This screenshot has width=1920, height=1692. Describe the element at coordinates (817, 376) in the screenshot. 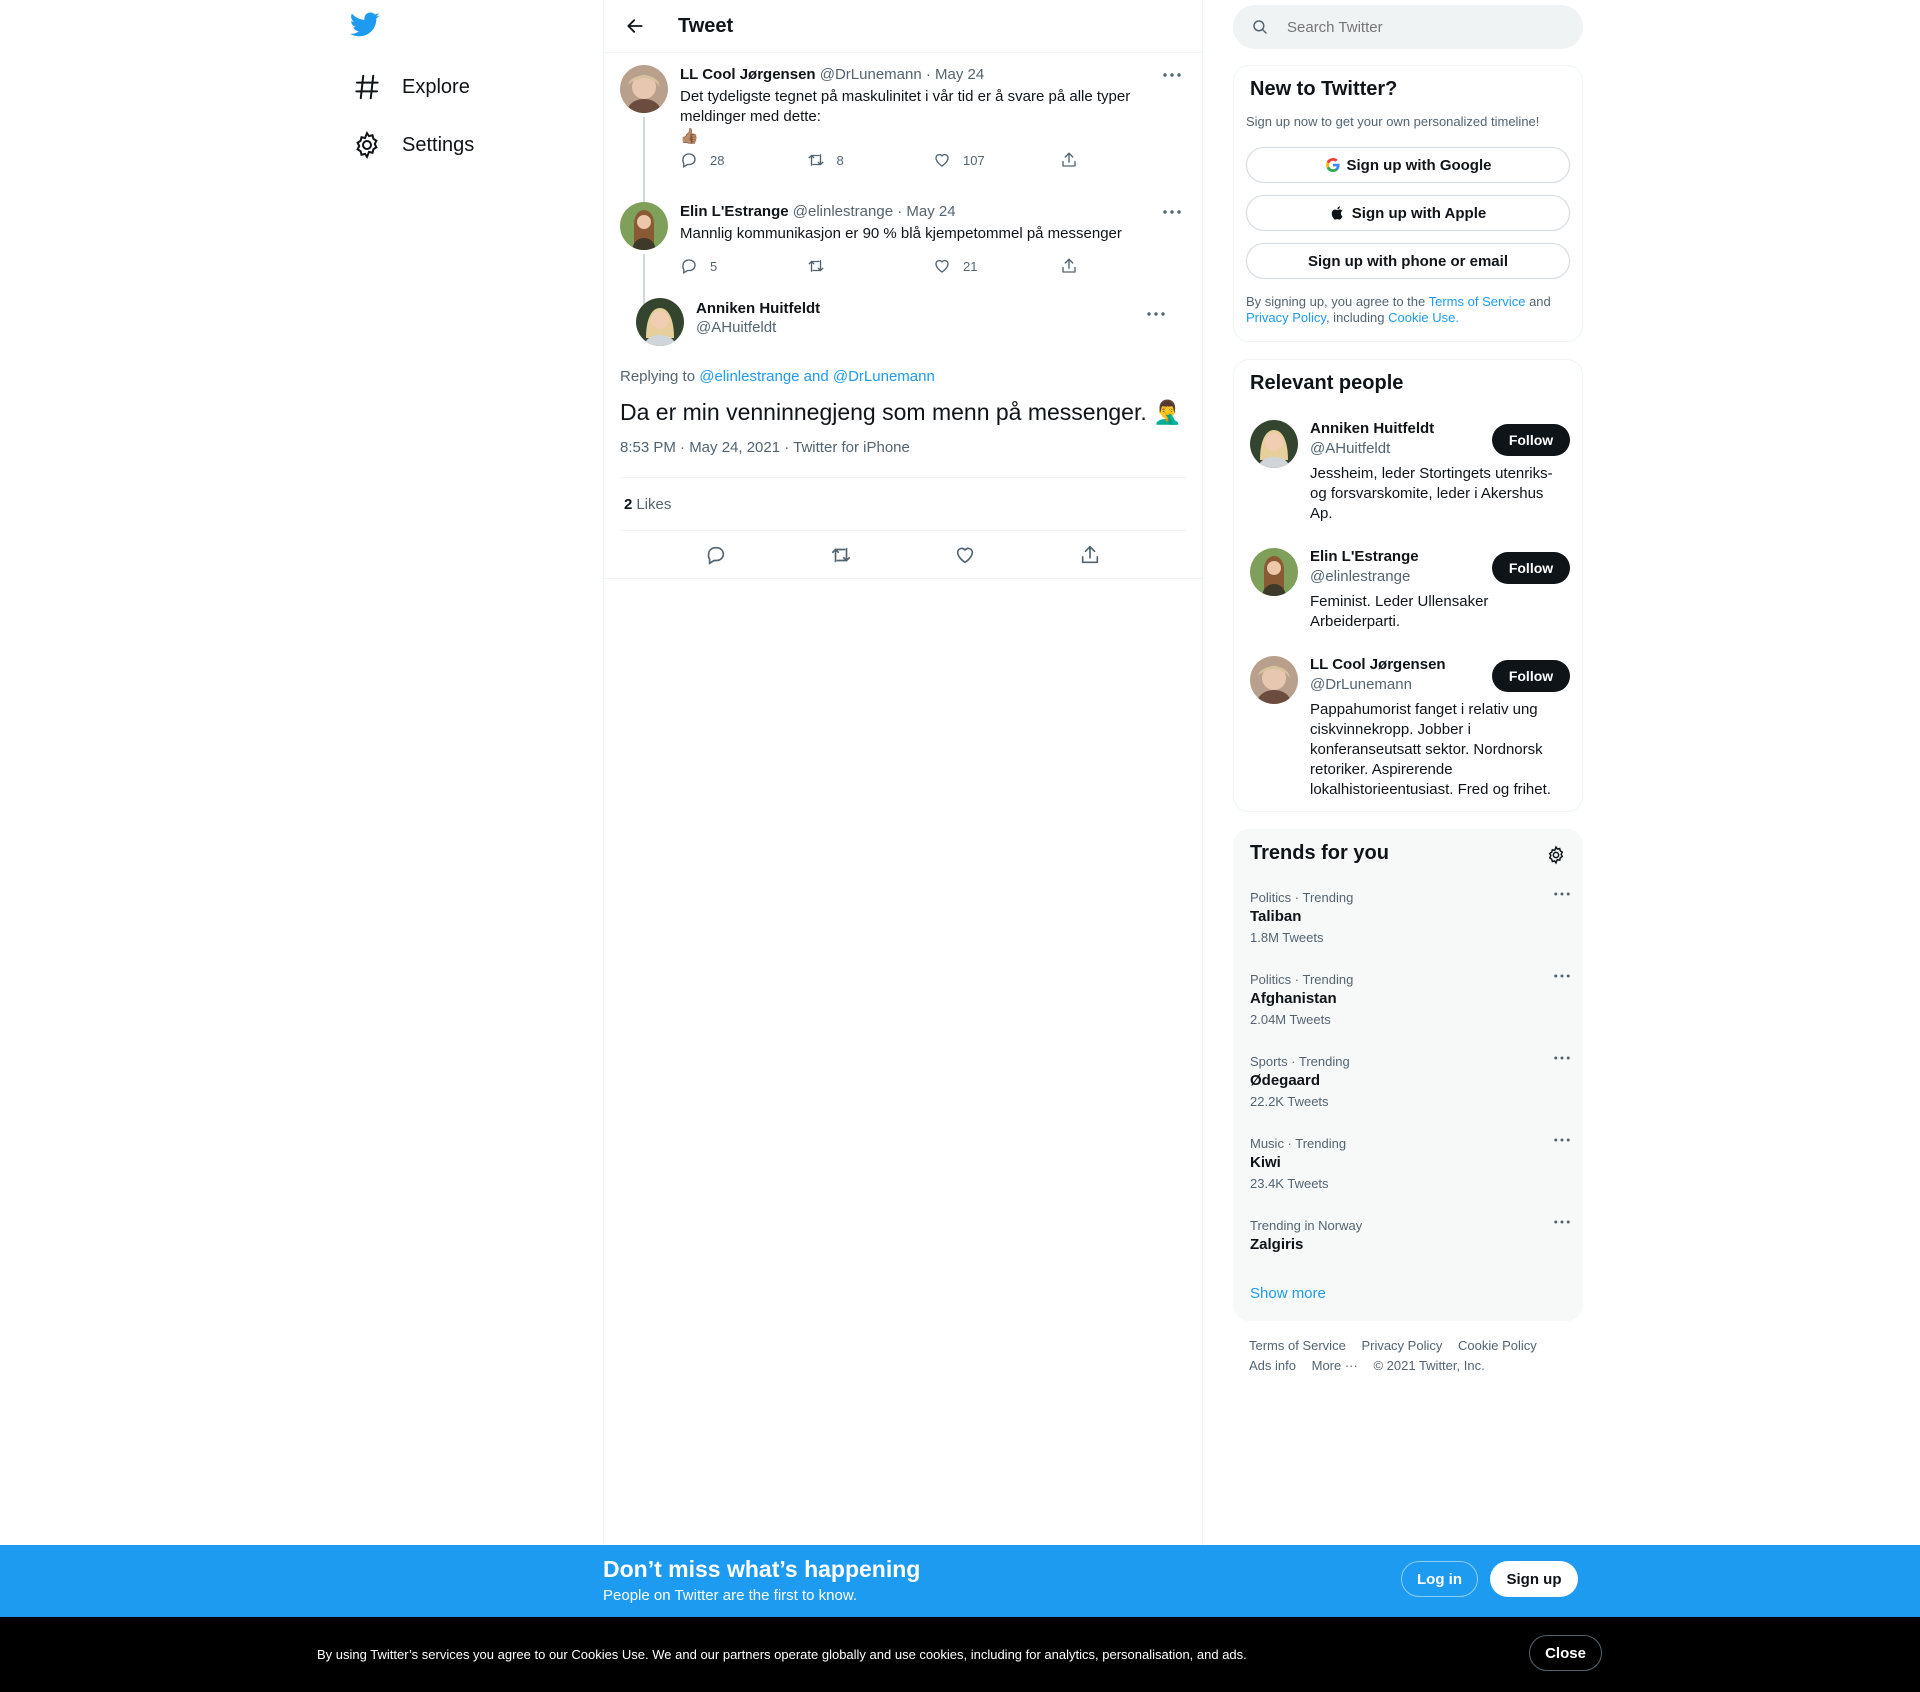

I see `replying-to-link: @elinlestrange and @DrLunemann` at that location.